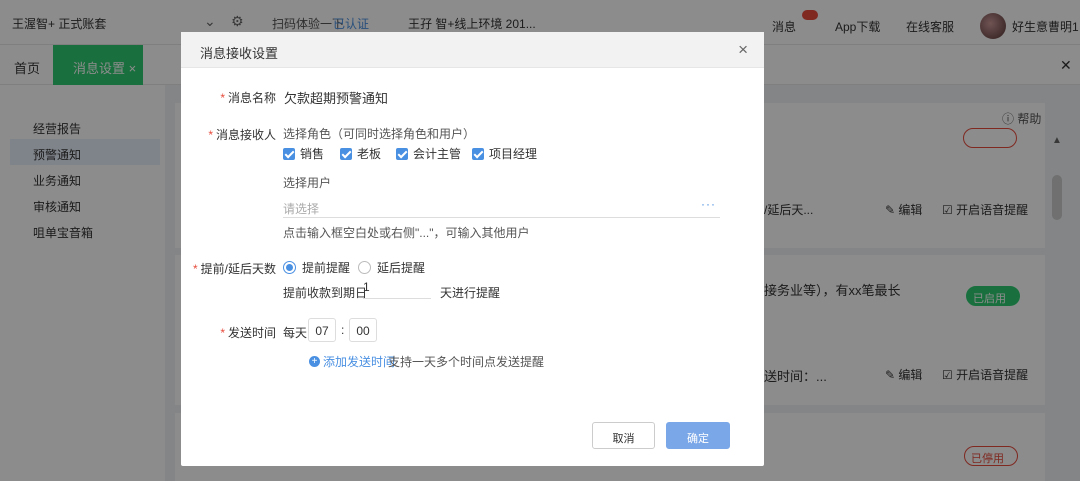 Image resolution: width=1080 pixels, height=481 pixels. What do you see at coordinates (501, 206) in the screenshot?
I see `user-select-input: 请选择 ···` at bounding box center [501, 206].